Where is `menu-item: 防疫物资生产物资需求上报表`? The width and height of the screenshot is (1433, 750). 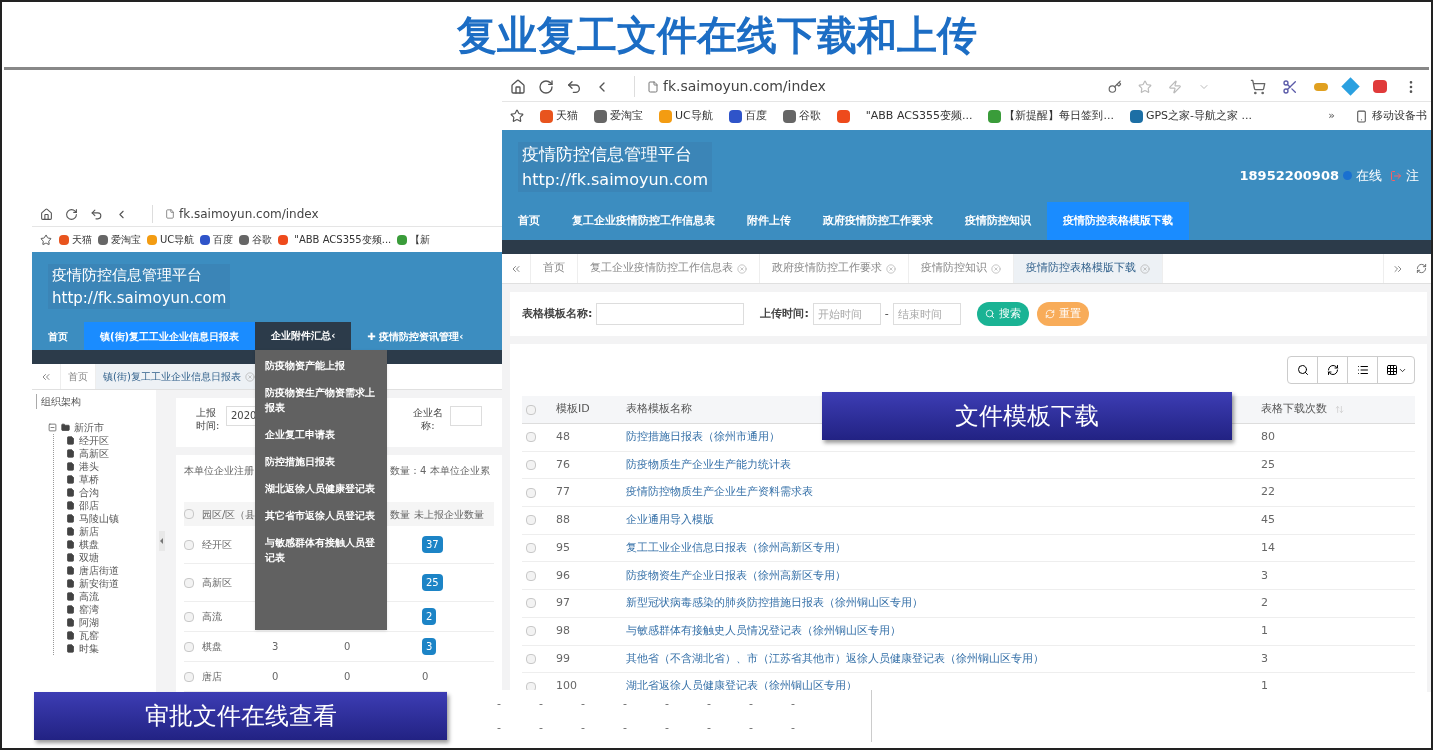
menu-item: 防疫物资生产物资需求上报表 is located at coordinates (321, 400).